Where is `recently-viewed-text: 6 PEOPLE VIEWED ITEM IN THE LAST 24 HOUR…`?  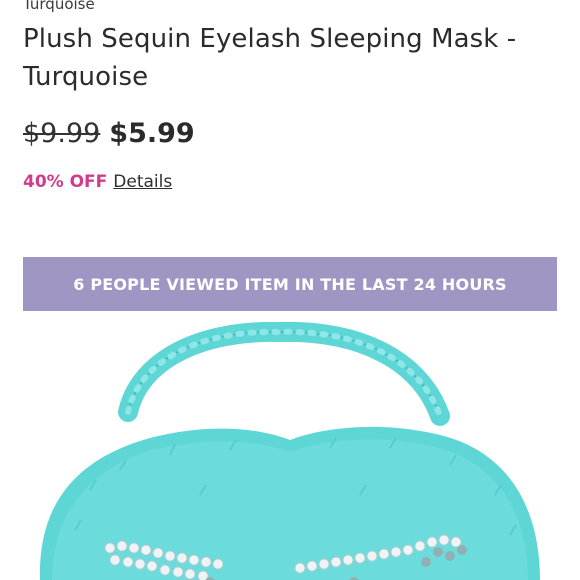
recently-viewed-text: 6 PEOPLE VIEWED ITEM IN THE LAST 24 HOUR… is located at coordinates (290, 284).